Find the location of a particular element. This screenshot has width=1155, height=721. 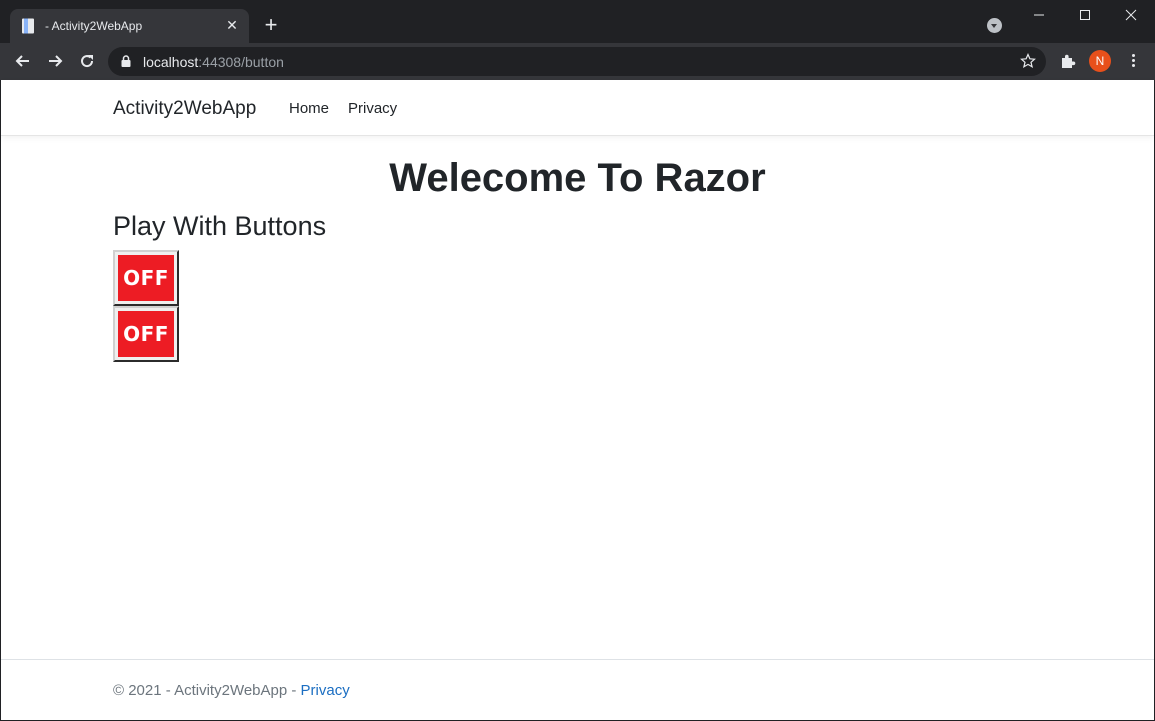

toggle-button-2: OFF is located at coordinates (146, 334).